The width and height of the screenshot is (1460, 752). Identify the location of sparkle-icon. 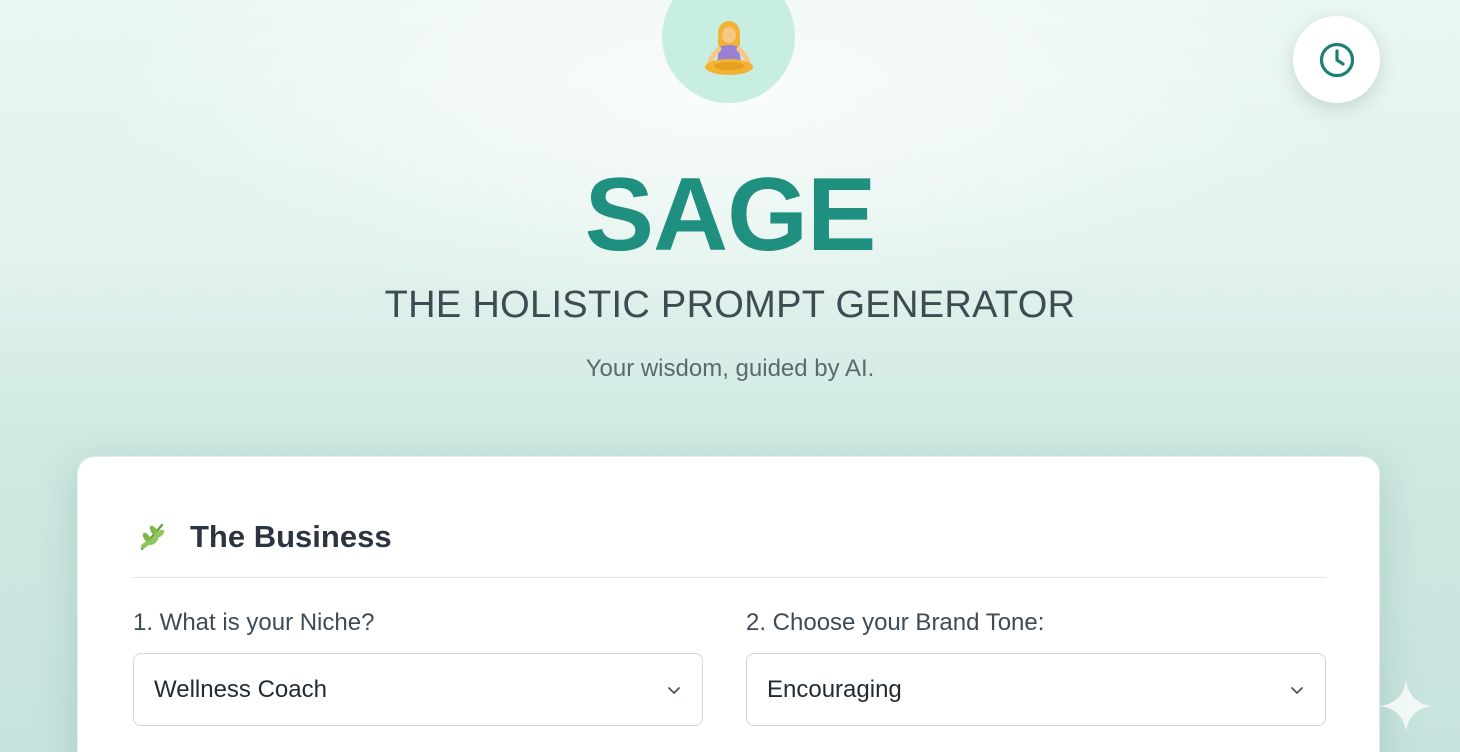
(1406, 706).